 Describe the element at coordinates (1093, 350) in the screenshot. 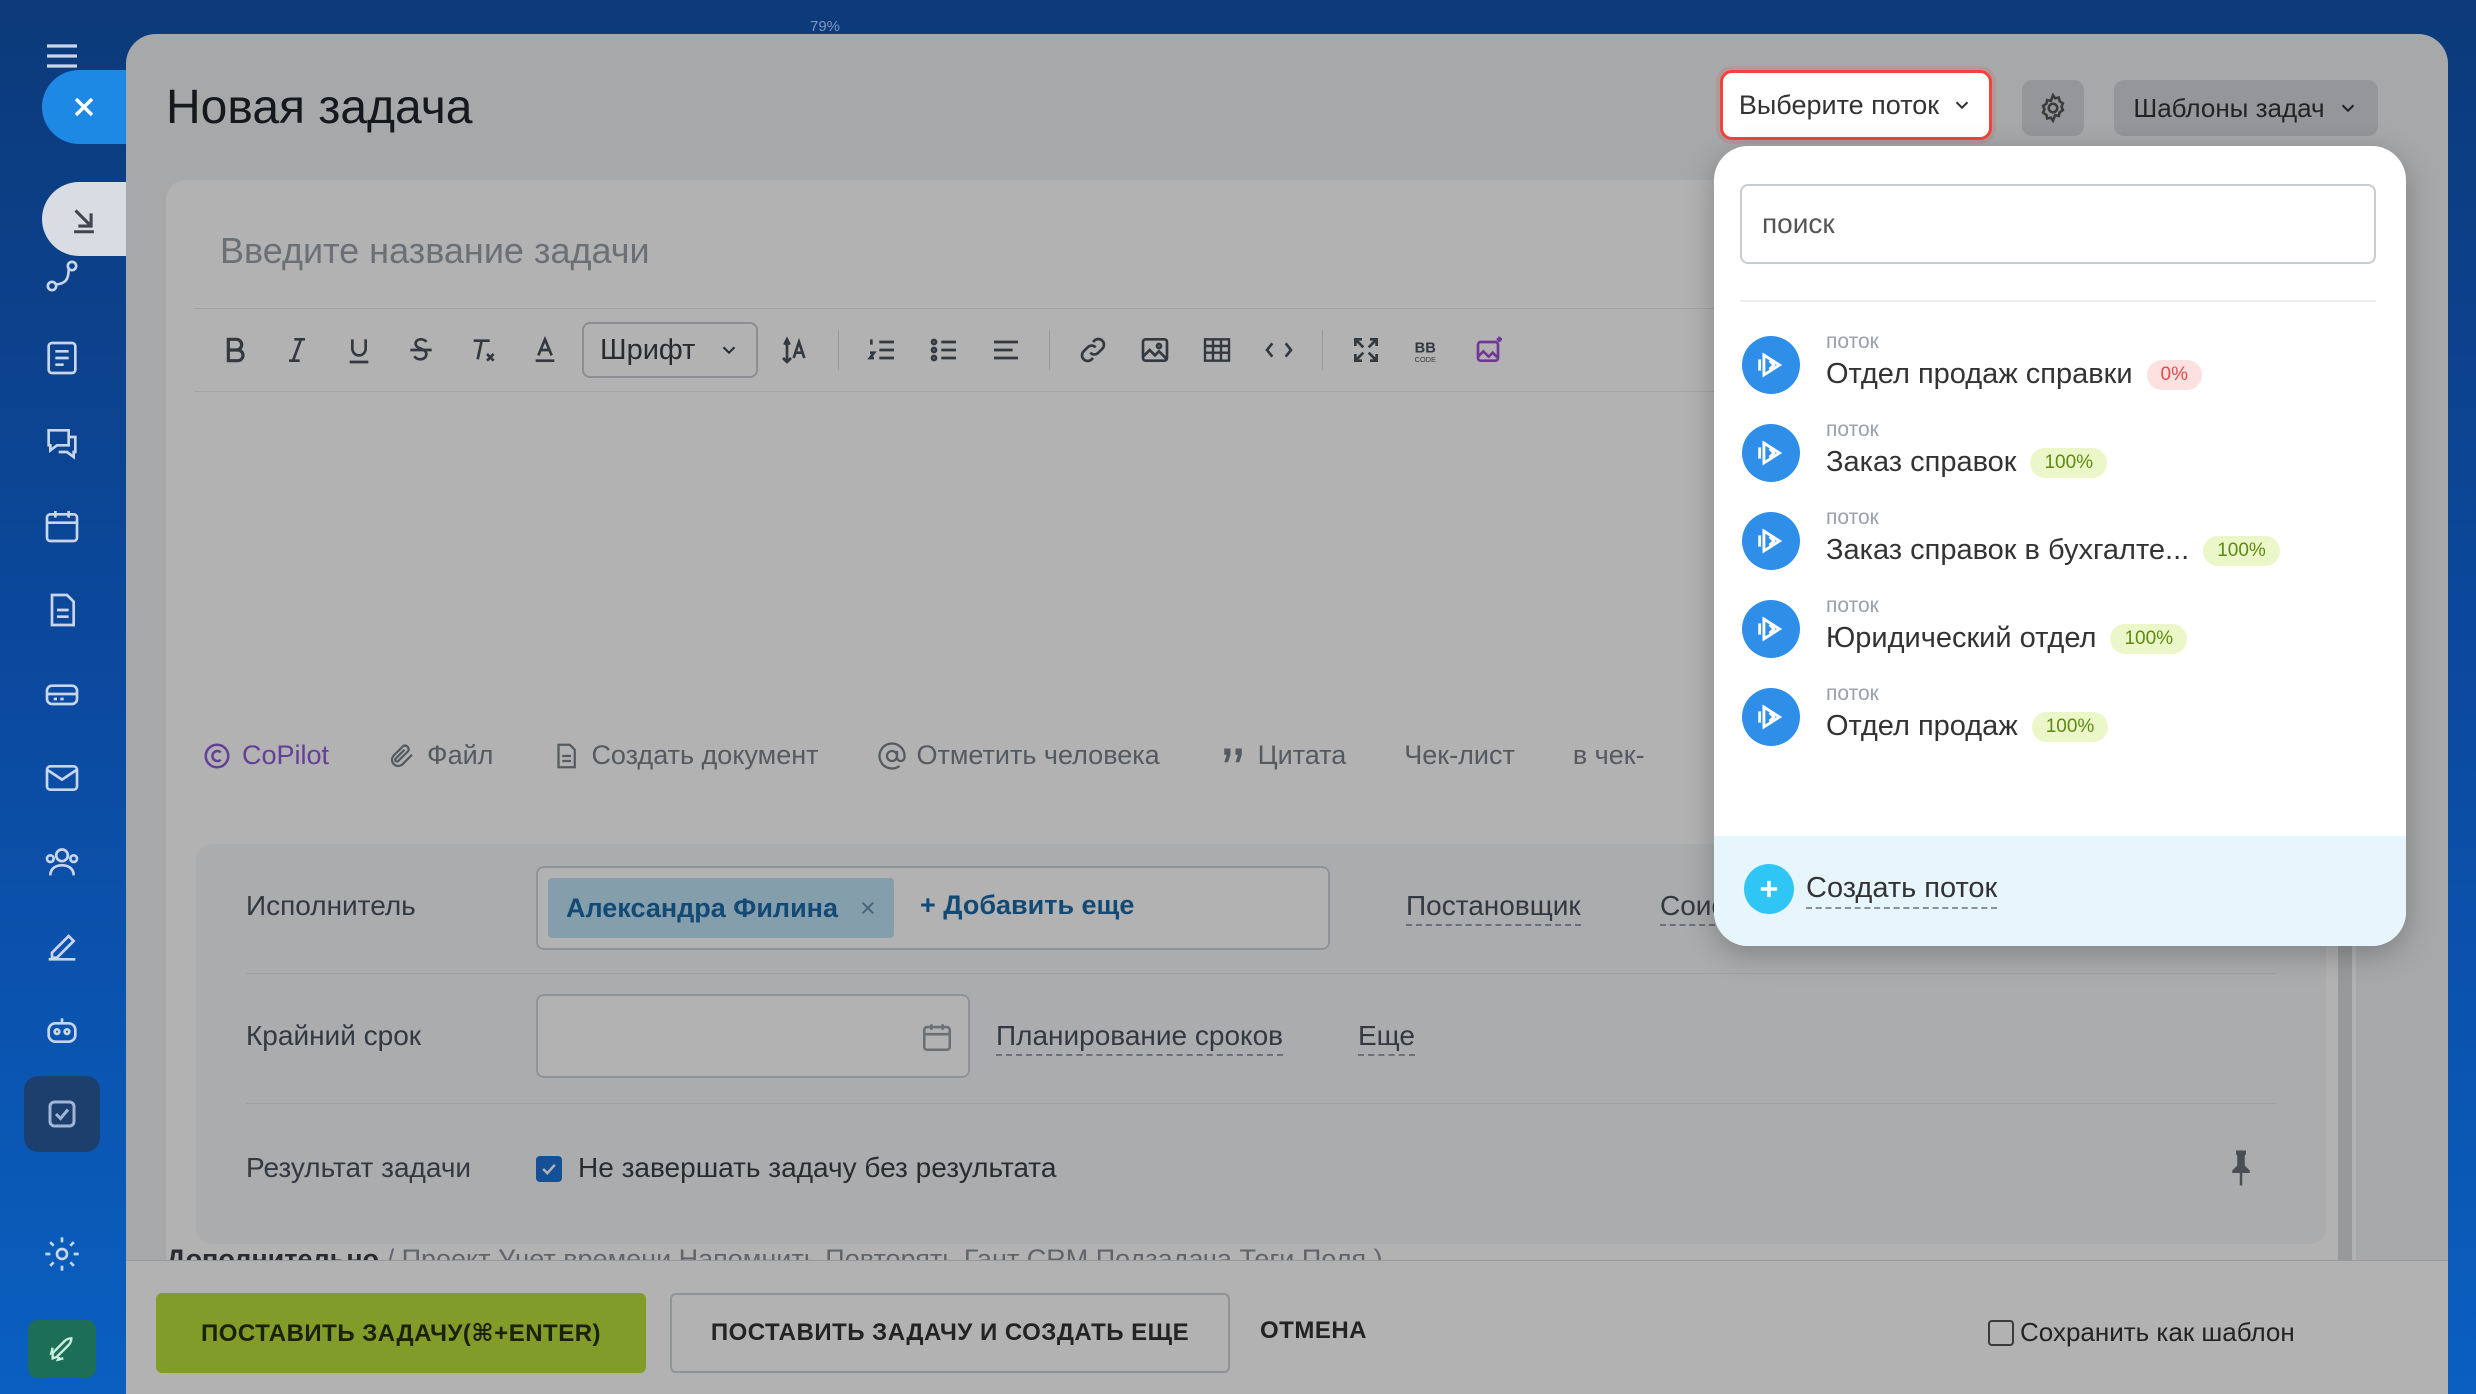

I see `link-icon` at that location.